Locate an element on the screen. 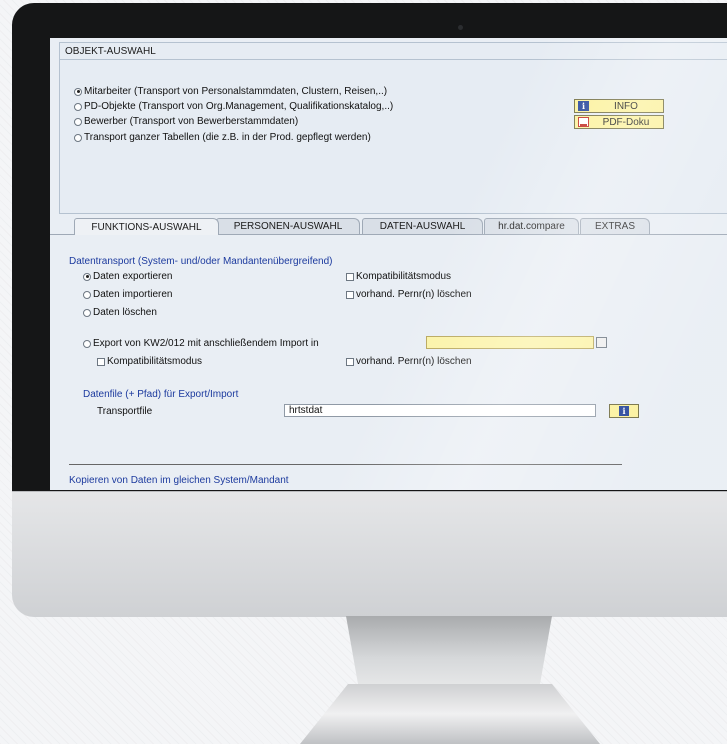  transportfile-input: hrtstdat is located at coordinates (440, 410).